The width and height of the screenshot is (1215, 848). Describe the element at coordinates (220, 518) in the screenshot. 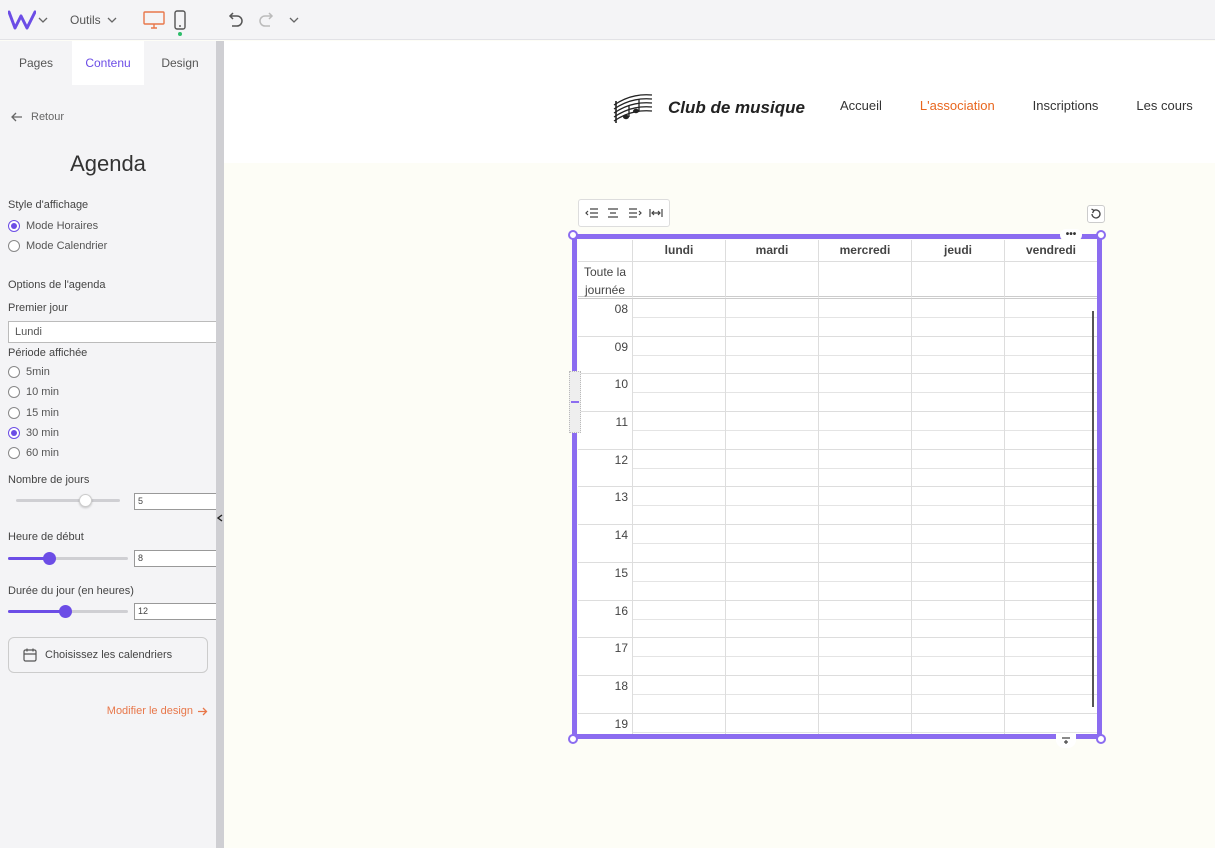

I see `collapse-panel-icon` at that location.